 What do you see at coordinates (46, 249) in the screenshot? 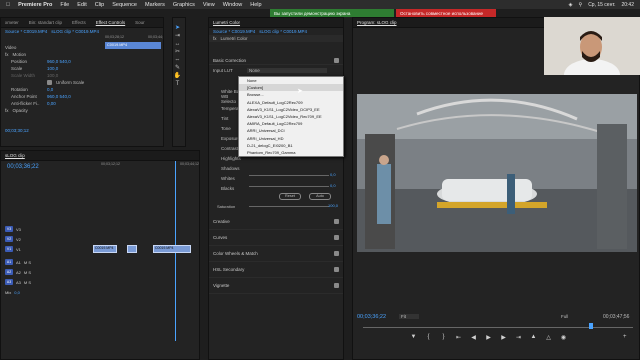
I see `track-v1: V1 V1` at bounding box center [46, 249].